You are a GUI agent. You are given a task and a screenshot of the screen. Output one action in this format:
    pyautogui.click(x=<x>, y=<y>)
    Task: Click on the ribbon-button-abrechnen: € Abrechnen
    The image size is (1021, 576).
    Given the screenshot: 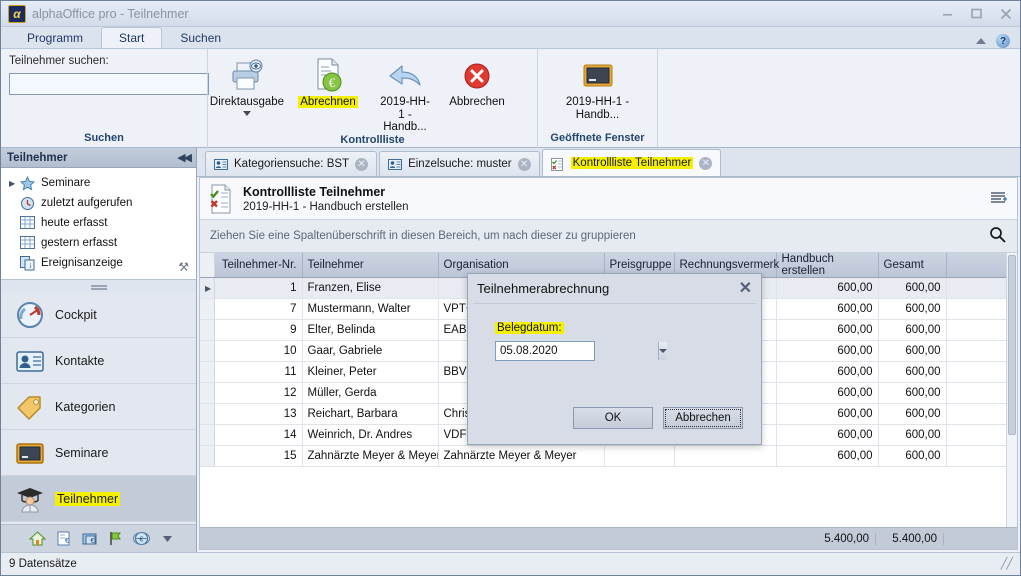 What is the action you would take?
    pyautogui.click(x=328, y=79)
    